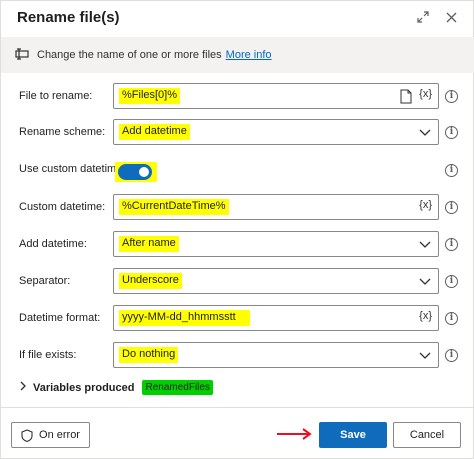 This screenshot has width=474, height=459. I want to click on file-icon, so click(406, 96).